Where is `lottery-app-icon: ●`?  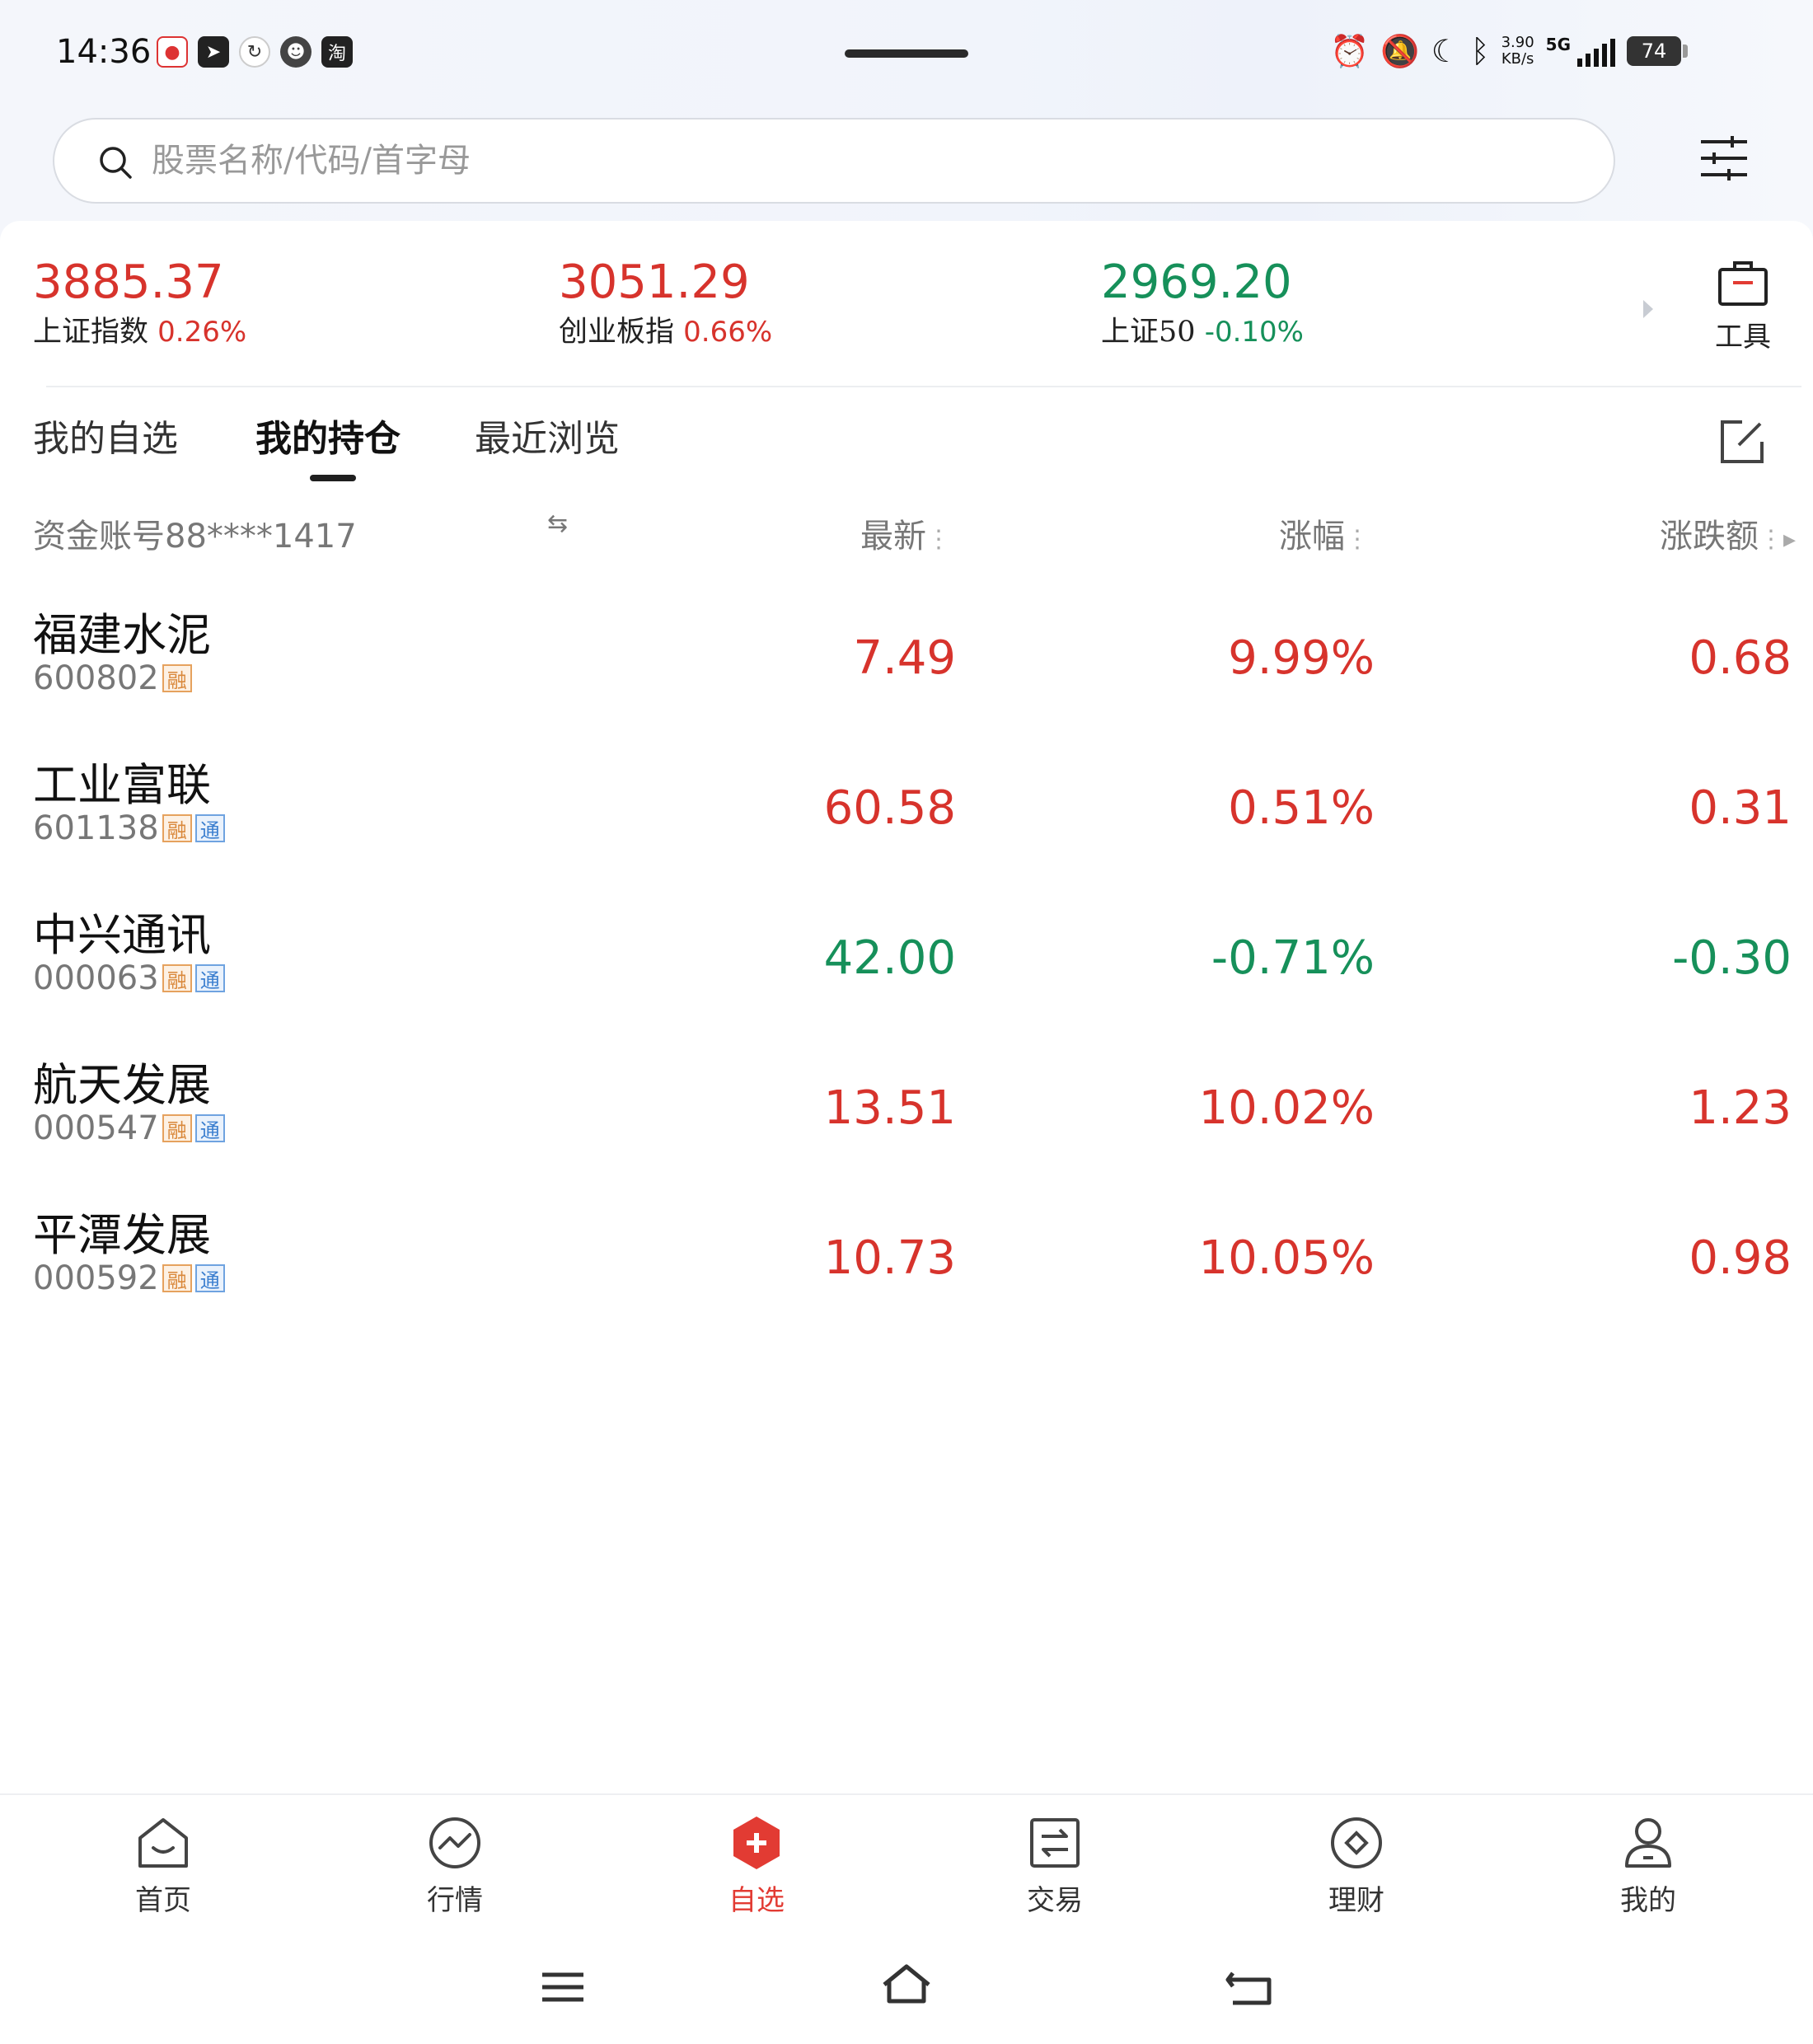
lottery-app-icon: ● is located at coordinates (173, 52).